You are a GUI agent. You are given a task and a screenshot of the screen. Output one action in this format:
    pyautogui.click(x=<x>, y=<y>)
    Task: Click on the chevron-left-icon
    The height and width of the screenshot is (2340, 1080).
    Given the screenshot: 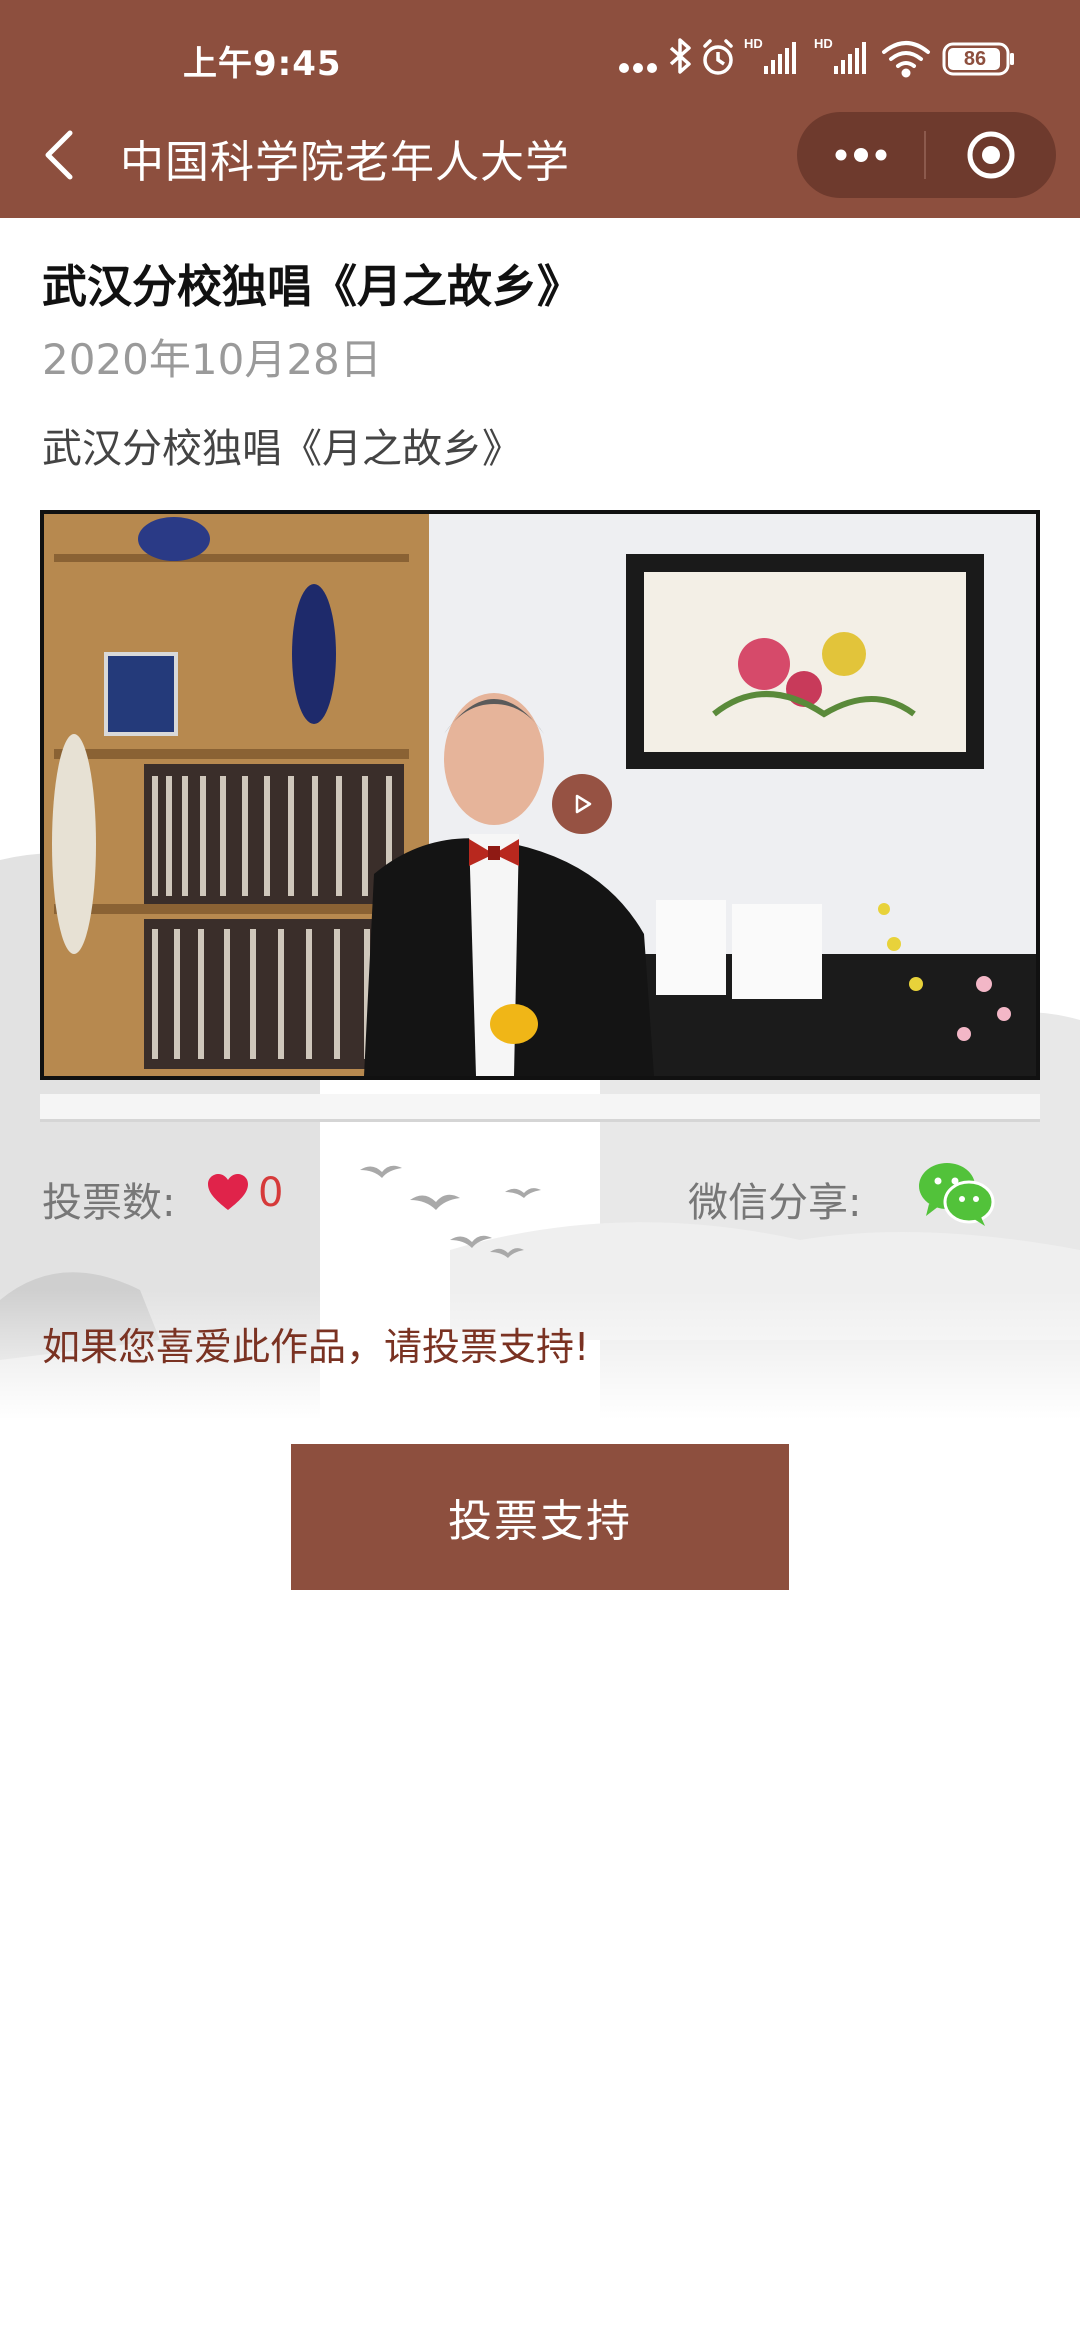 What is the action you would take?
    pyautogui.click(x=59, y=155)
    